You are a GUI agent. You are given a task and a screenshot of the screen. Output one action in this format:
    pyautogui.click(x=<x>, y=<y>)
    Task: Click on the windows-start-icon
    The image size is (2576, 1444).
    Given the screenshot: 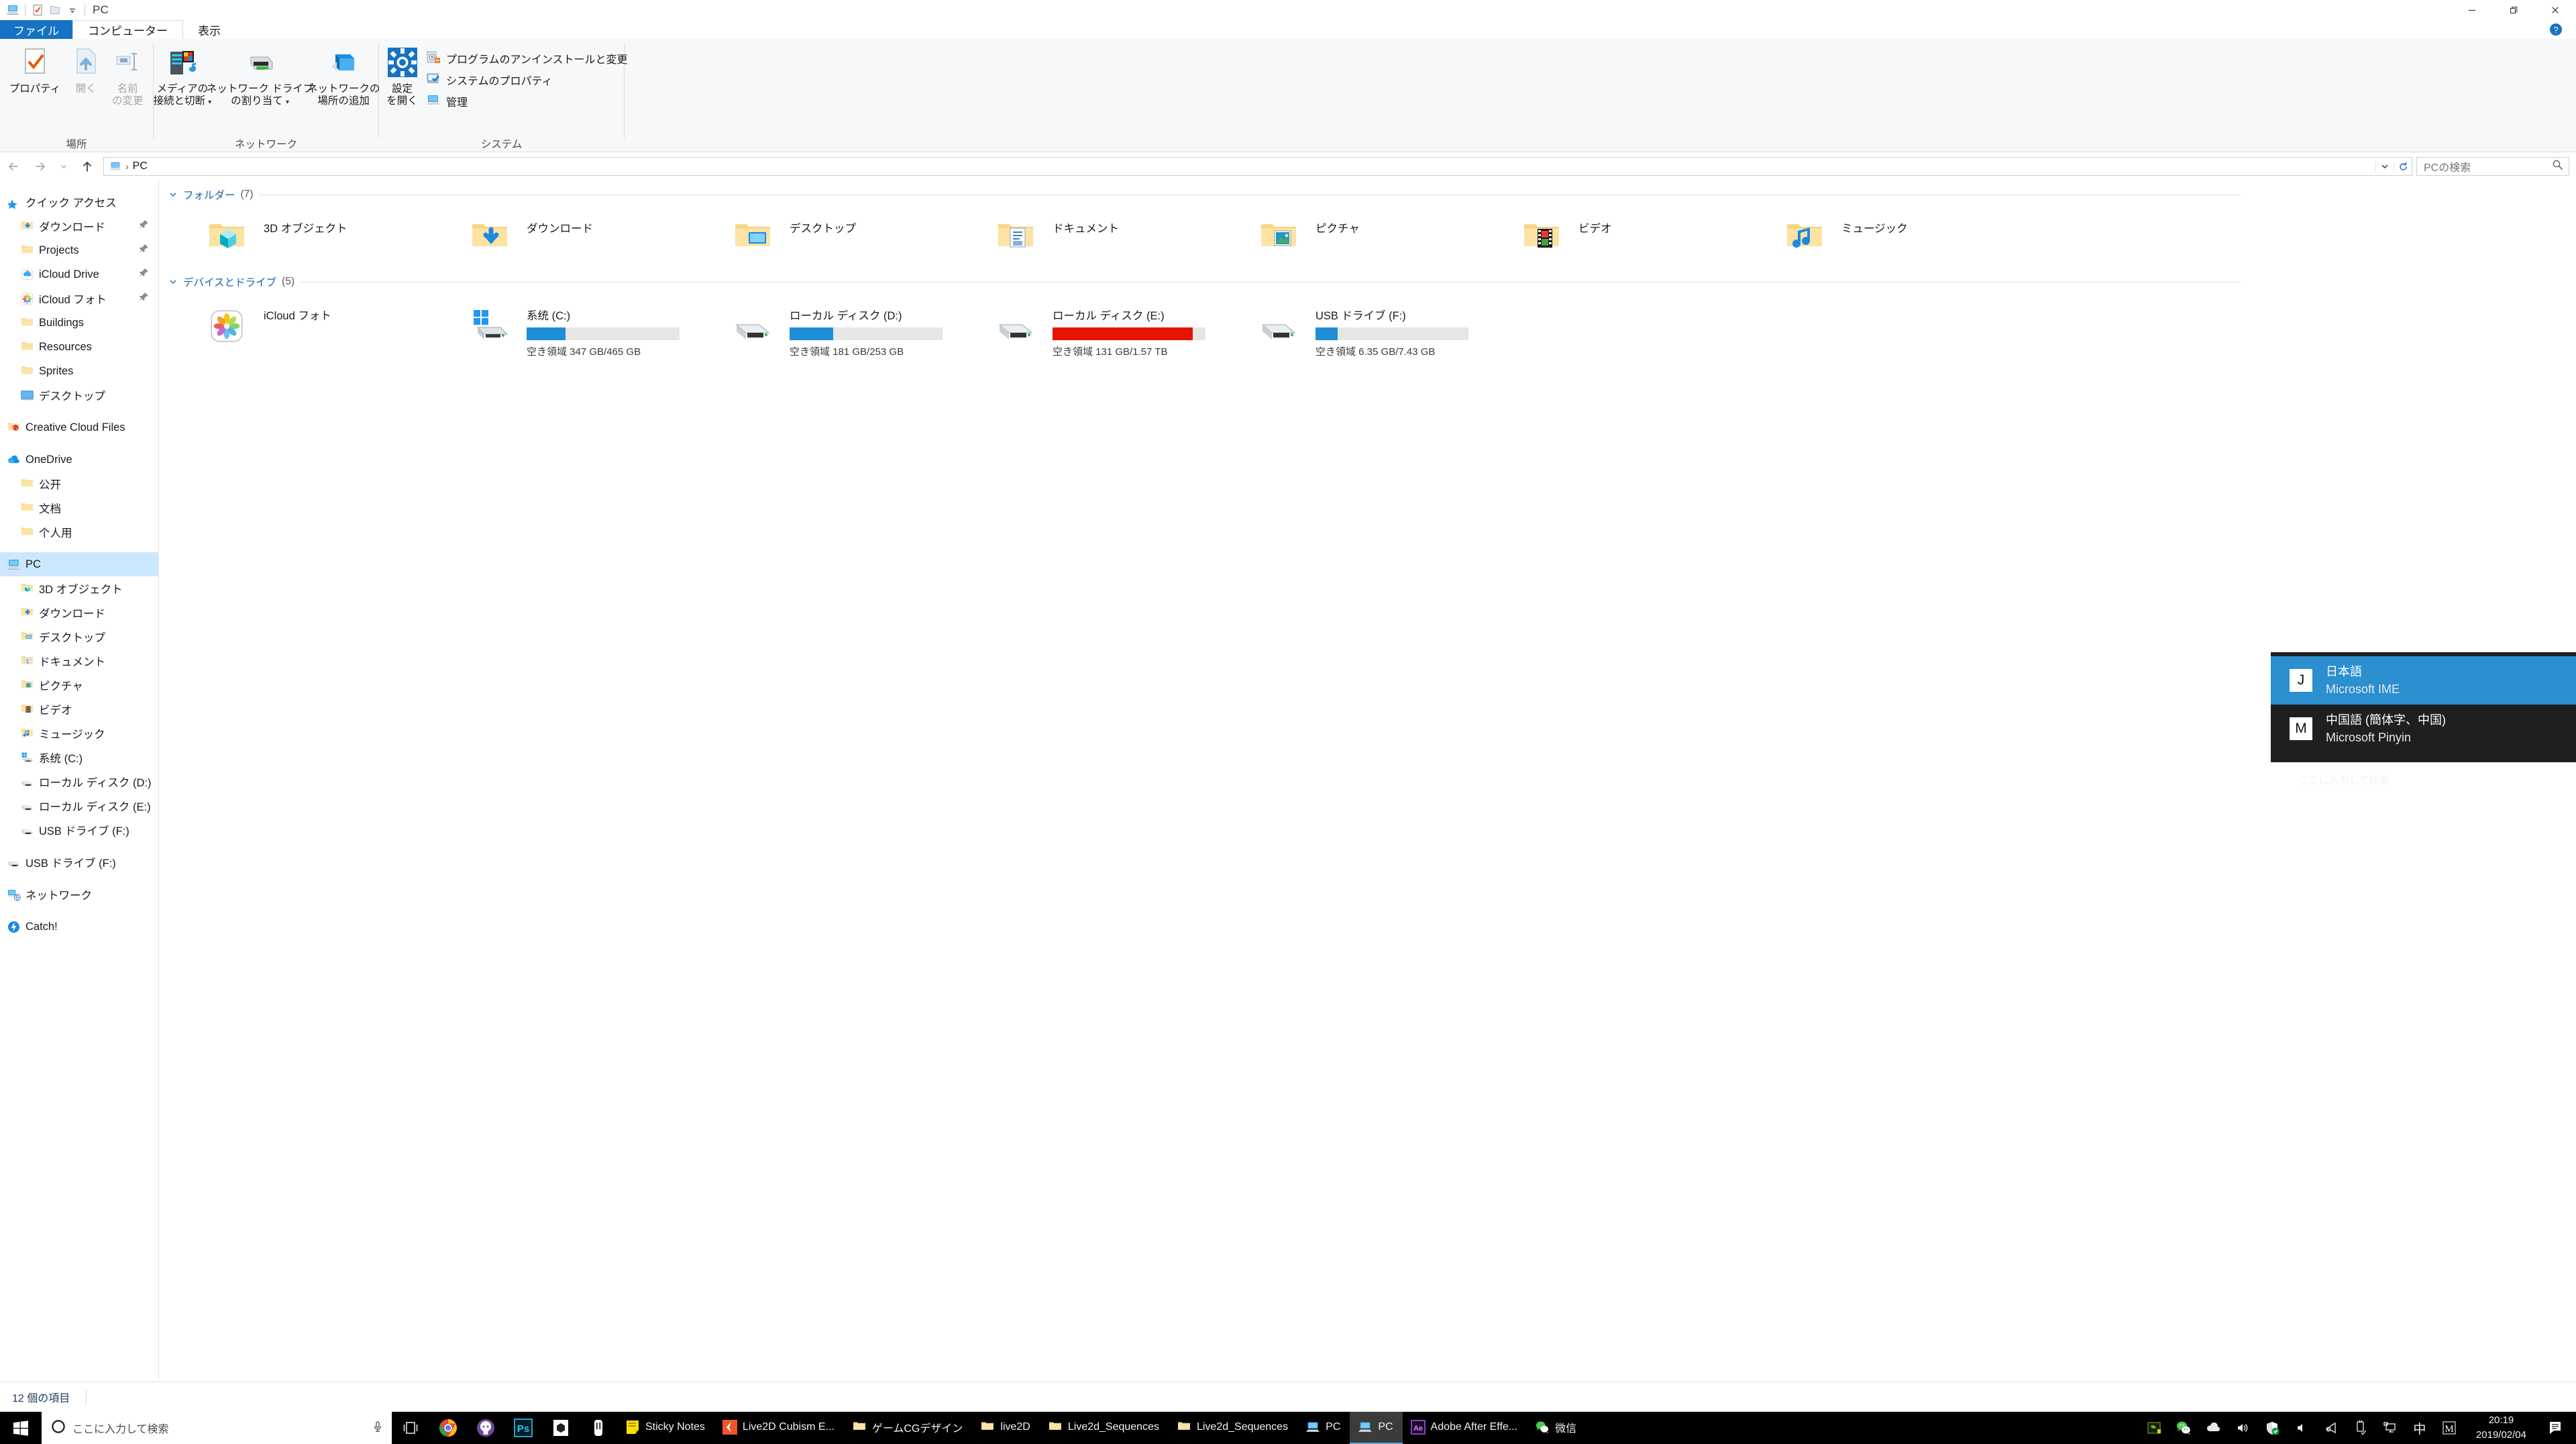 What is the action you would take?
    pyautogui.click(x=21, y=1428)
    